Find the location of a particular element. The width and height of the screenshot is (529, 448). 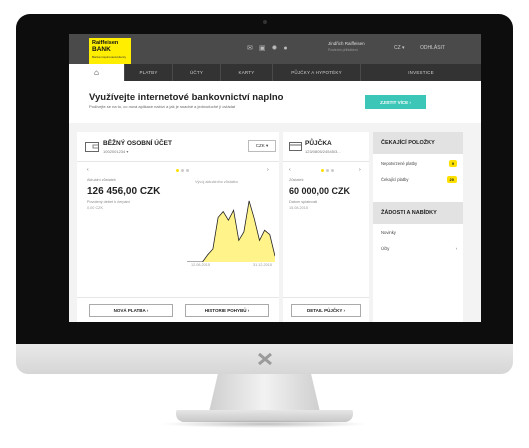

accounts-item: Účty › is located at coordinates (419, 248).